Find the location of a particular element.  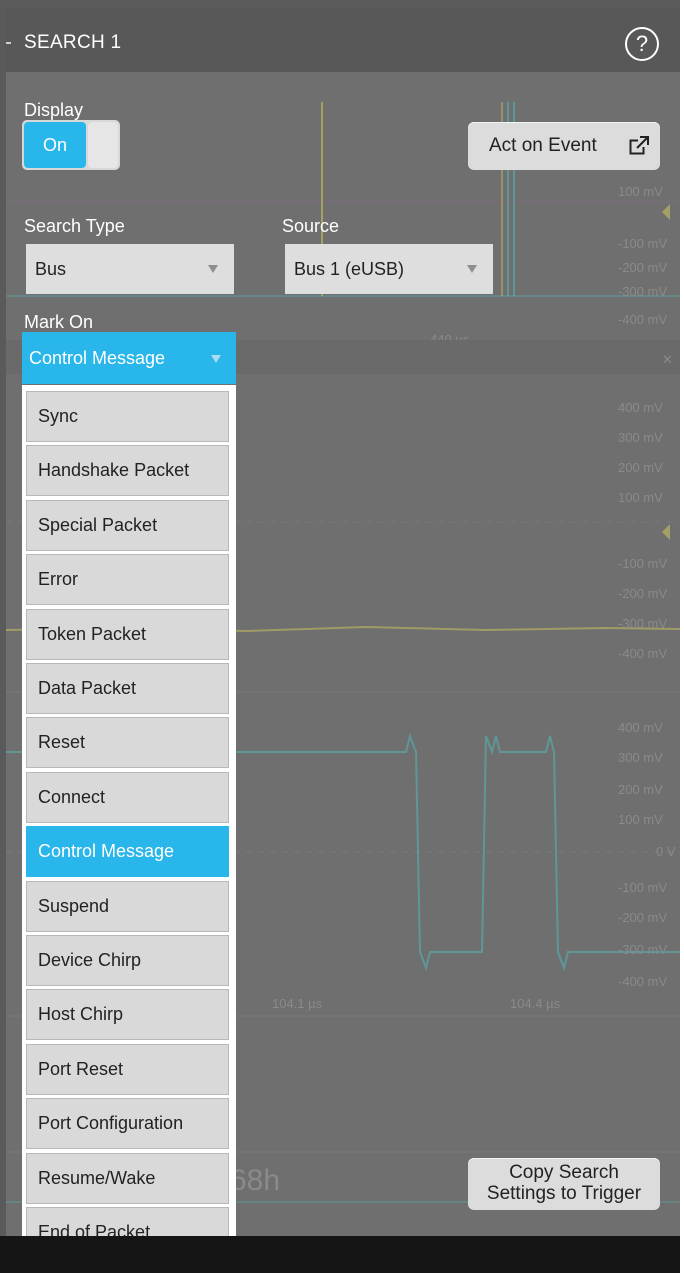

menu-item-handshake-packet: Handshake Packet is located at coordinates (127, 470).